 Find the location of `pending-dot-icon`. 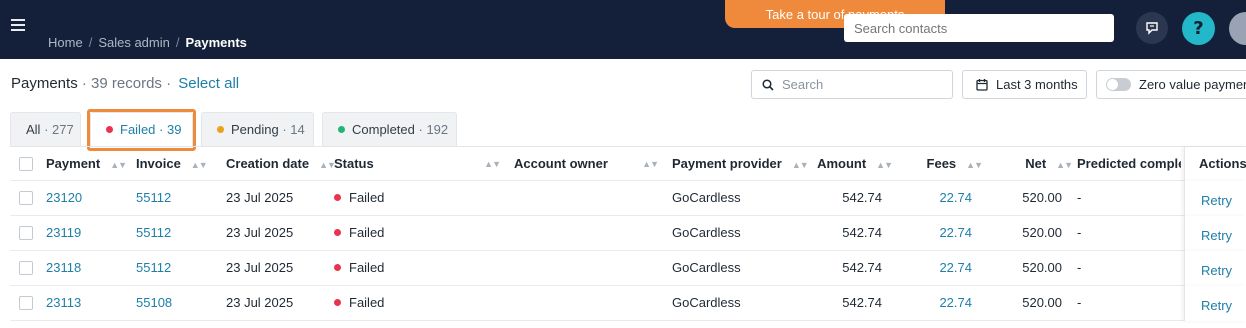

pending-dot-icon is located at coordinates (220, 130).